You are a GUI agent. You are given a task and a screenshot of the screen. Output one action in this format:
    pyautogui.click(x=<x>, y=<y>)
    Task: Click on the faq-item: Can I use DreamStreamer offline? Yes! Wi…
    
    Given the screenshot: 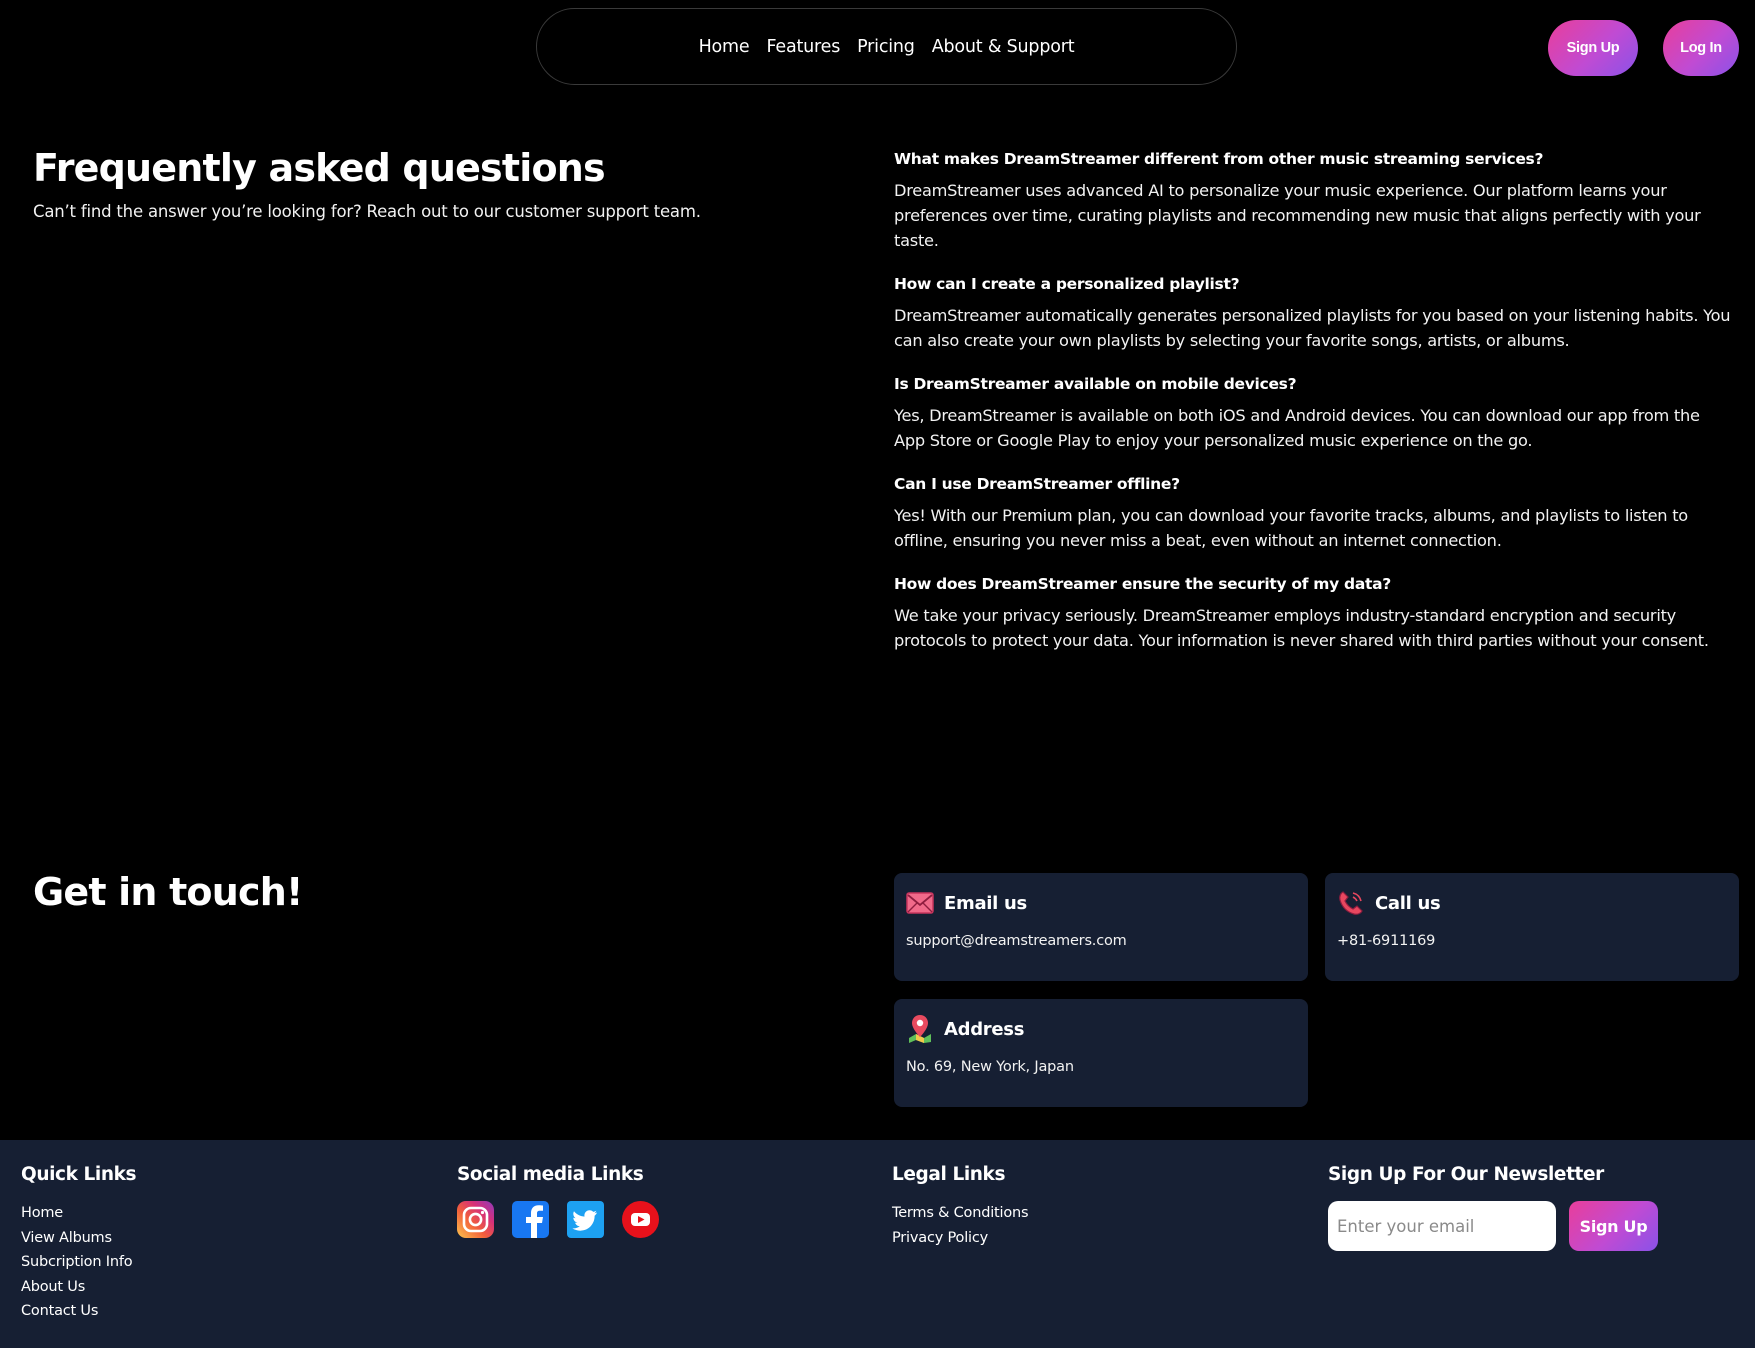 What is the action you would take?
    pyautogui.click(x=1314, y=514)
    